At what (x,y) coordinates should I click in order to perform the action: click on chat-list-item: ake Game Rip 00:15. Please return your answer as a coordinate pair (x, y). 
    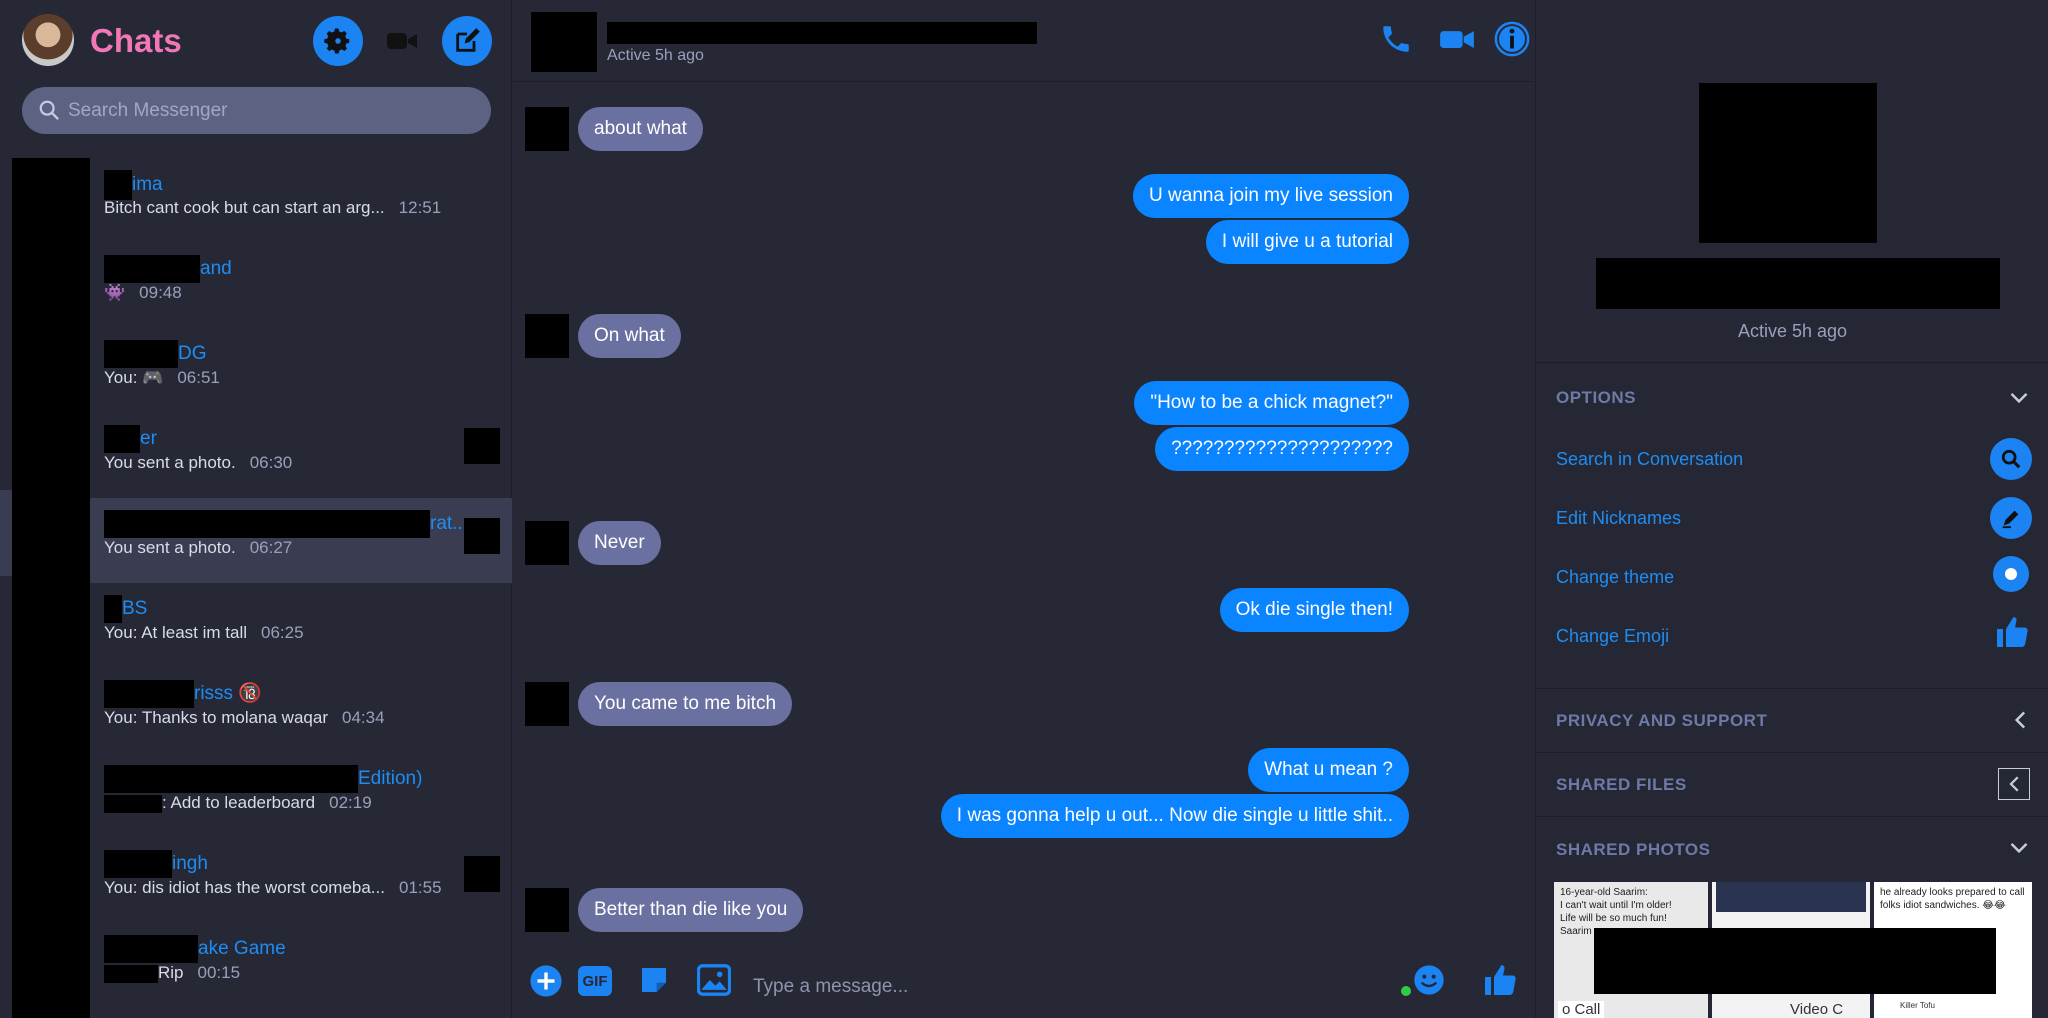
    Looking at the image, I should click on (301, 965).